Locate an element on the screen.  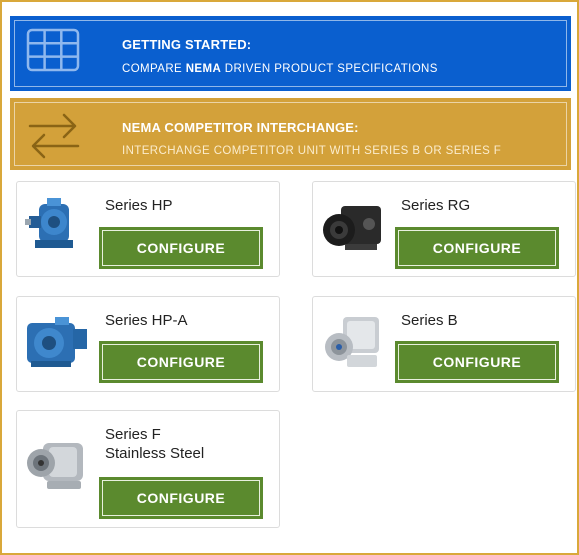
stainless-gearbox-image is located at coordinates (55, 466).